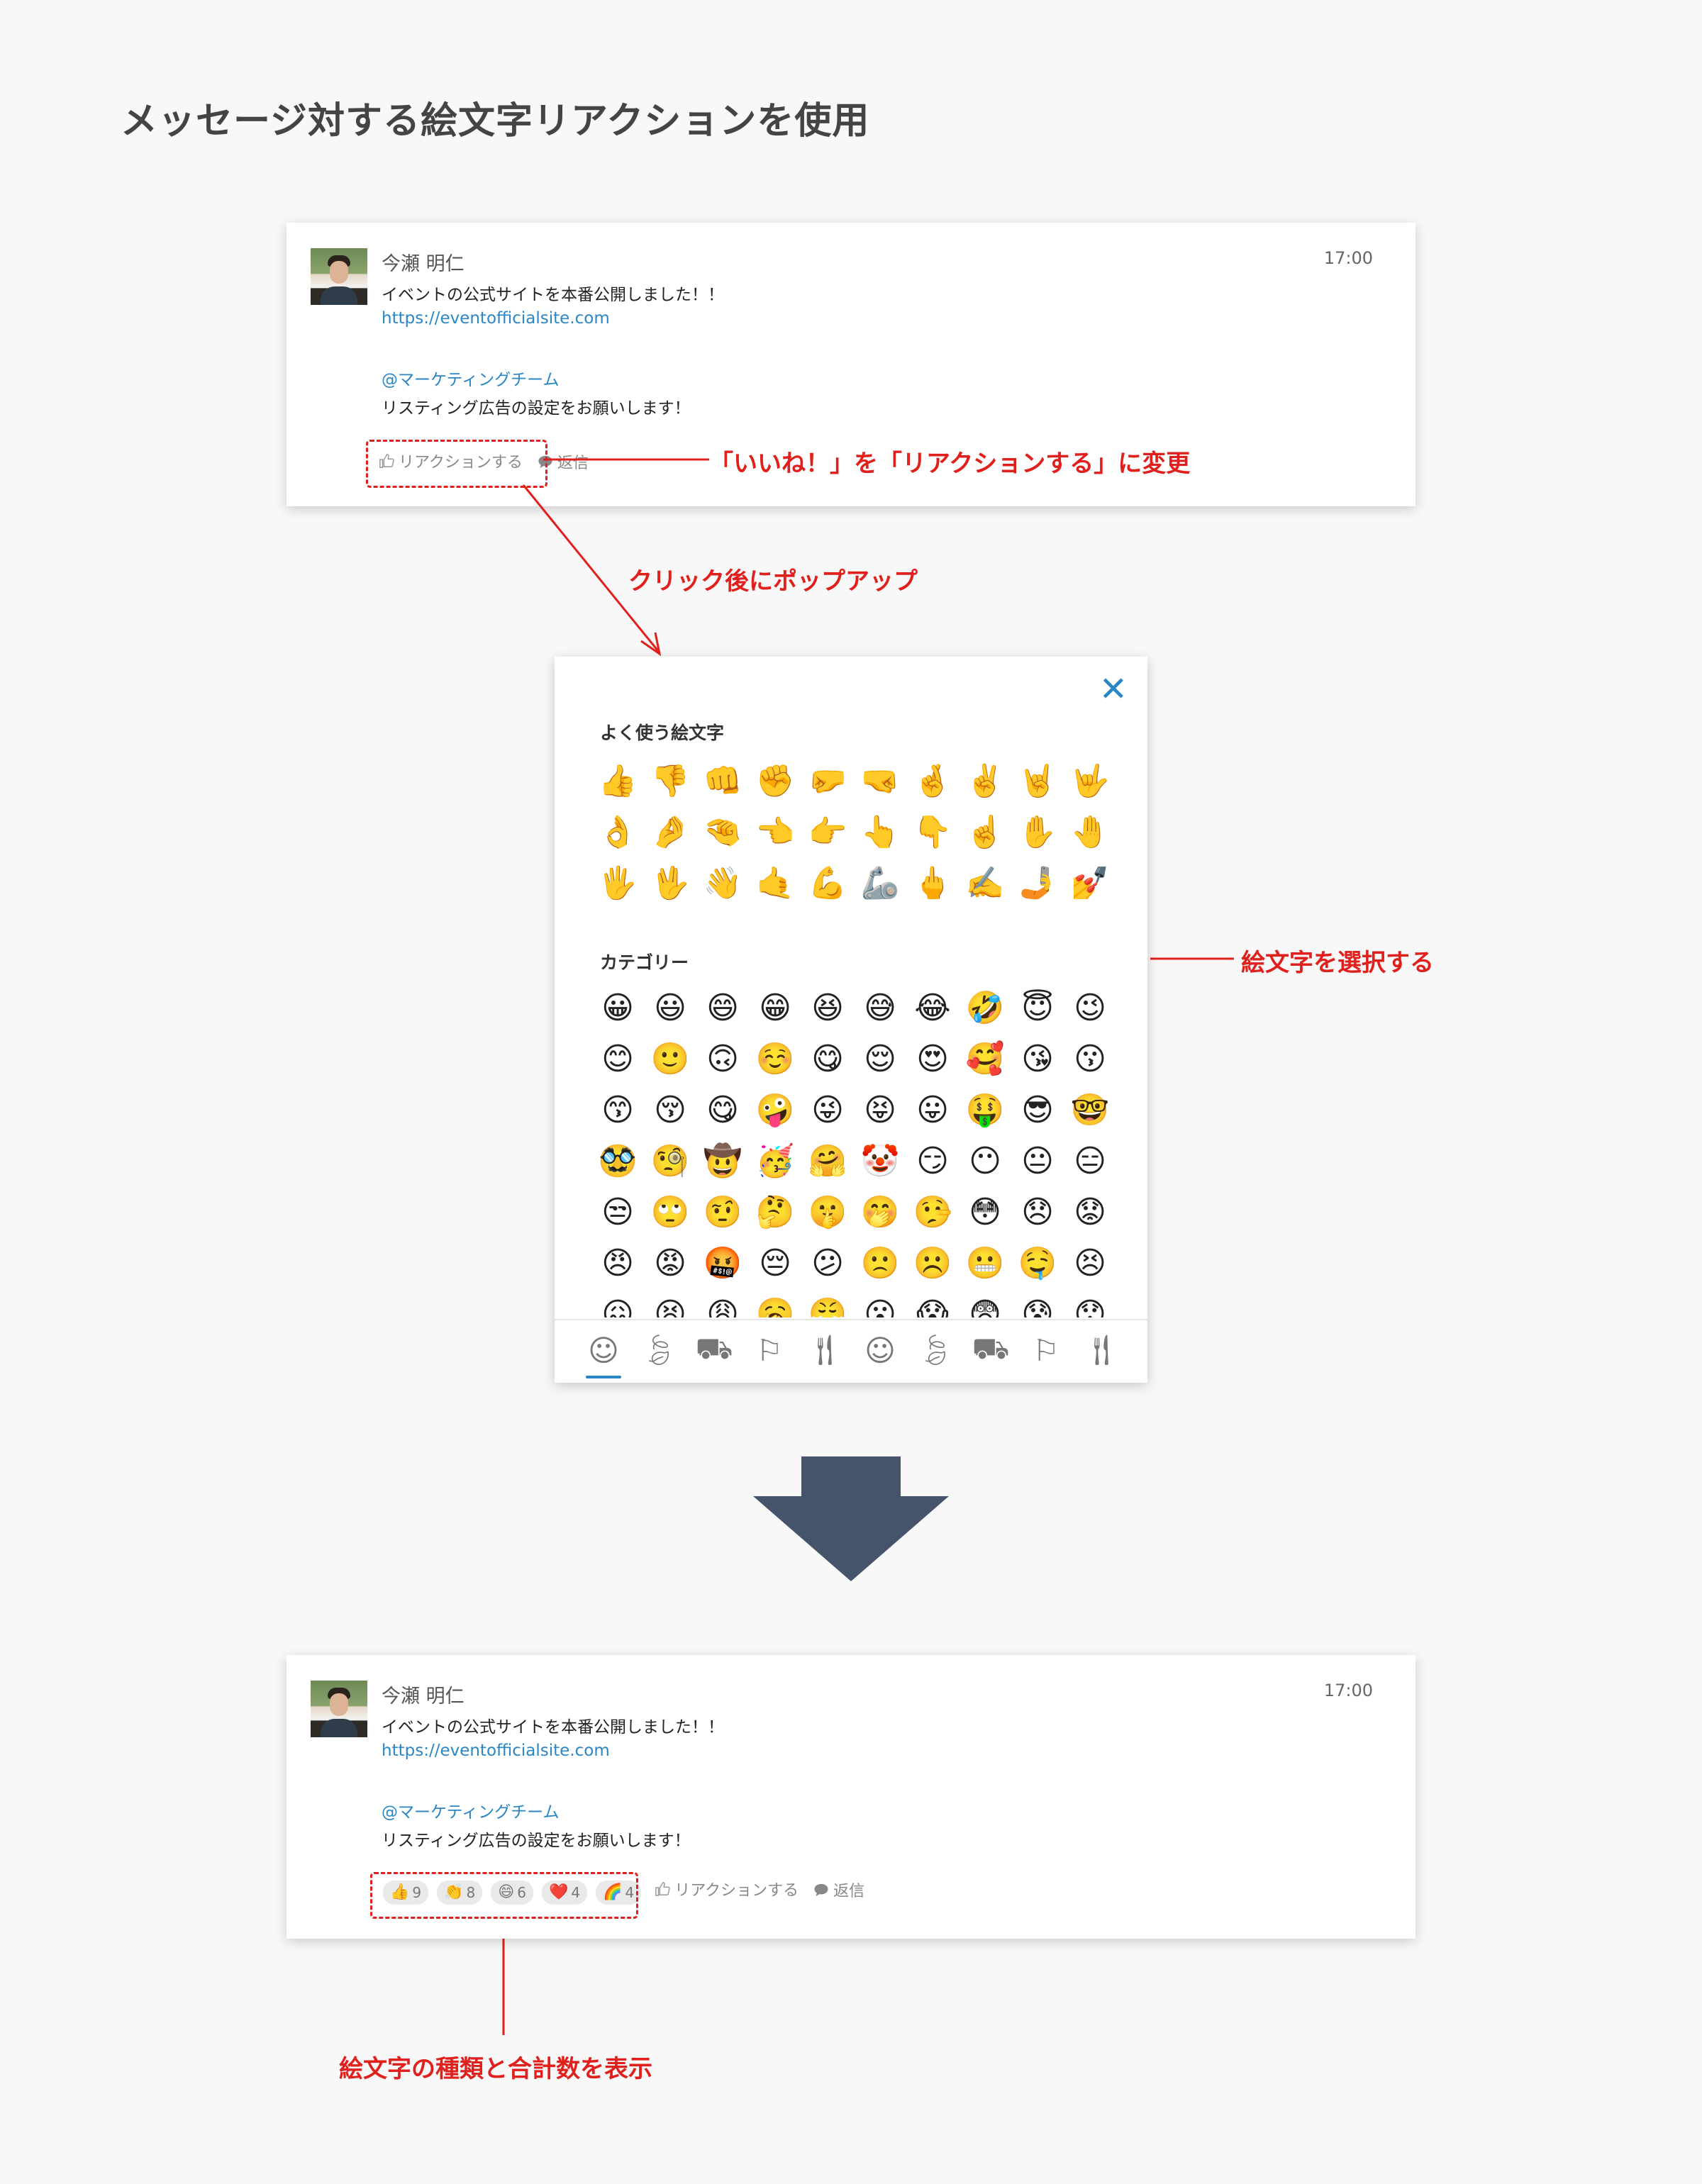 This screenshot has width=1702, height=2184. I want to click on emoji-option: 👍, so click(617, 782).